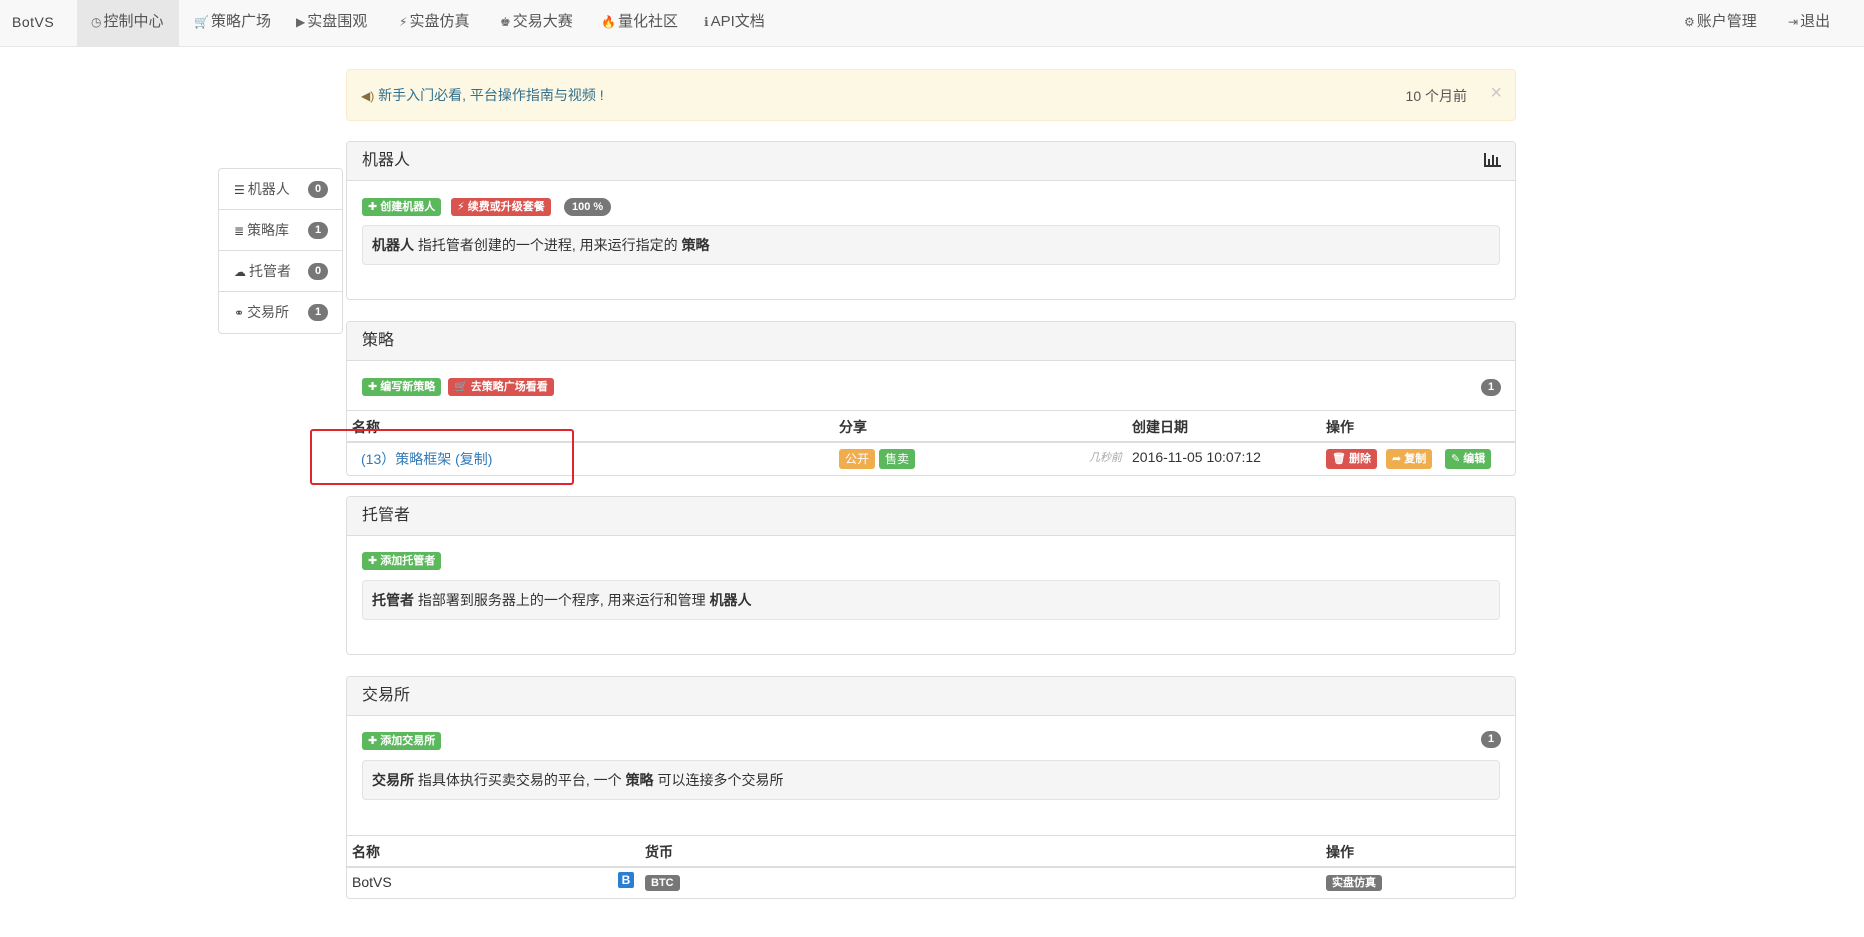 The image size is (1864, 937). What do you see at coordinates (1815, 21) in the screenshot?
I see `nav-label: 退出` at bounding box center [1815, 21].